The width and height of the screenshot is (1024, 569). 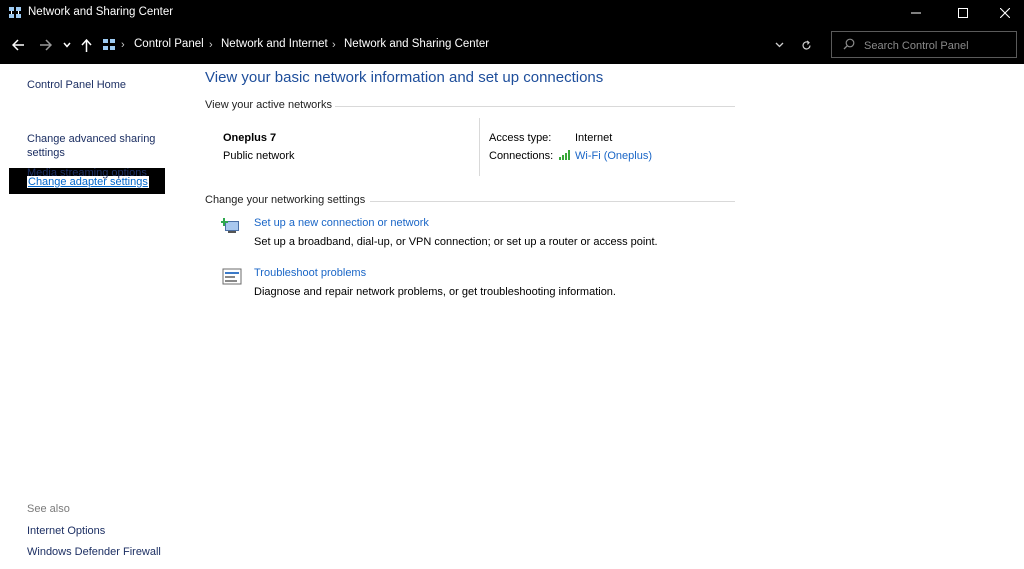 What do you see at coordinates (259, 156) in the screenshot?
I see `network-type-link: Public network` at bounding box center [259, 156].